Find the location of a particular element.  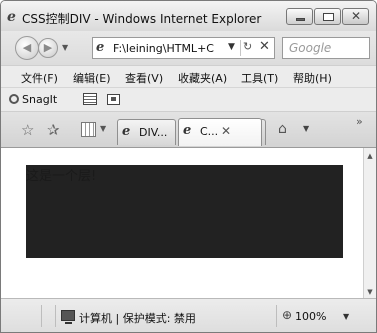

maximize-button is located at coordinates (327, 16).